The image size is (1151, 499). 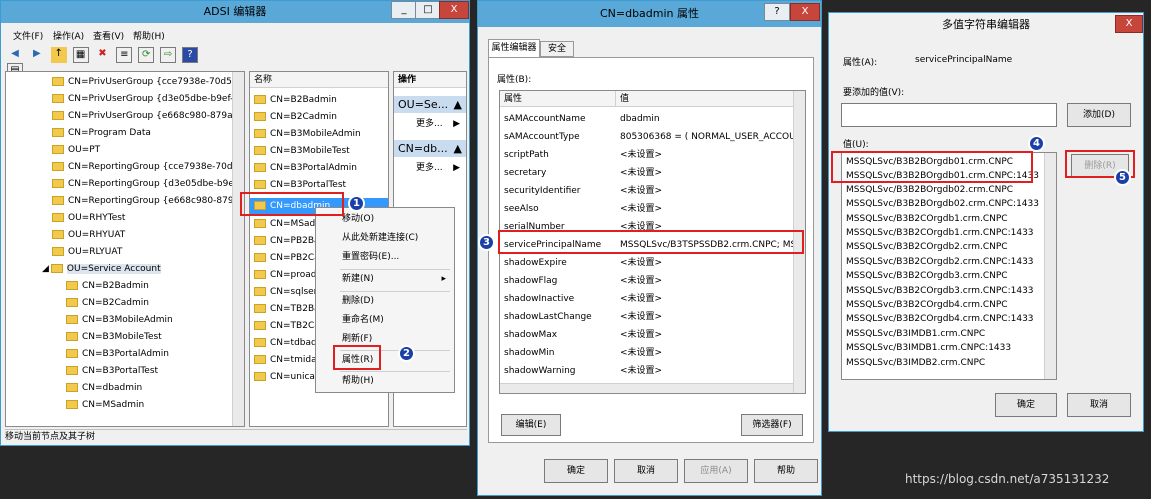 I want to click on list-item: CN=B3PortalAdmin, so click(x=319, y=168).